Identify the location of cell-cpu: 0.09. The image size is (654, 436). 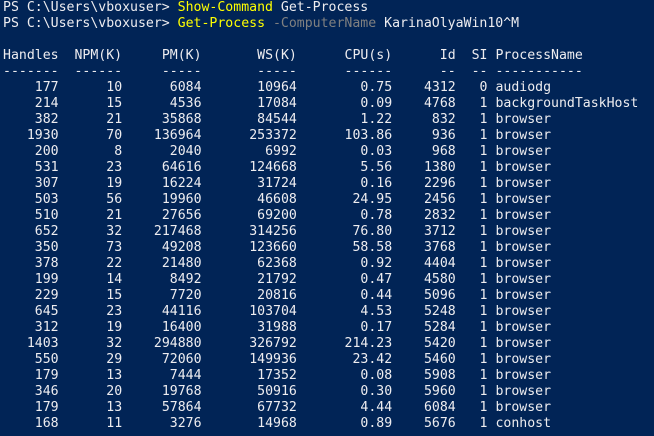
(376, 103).